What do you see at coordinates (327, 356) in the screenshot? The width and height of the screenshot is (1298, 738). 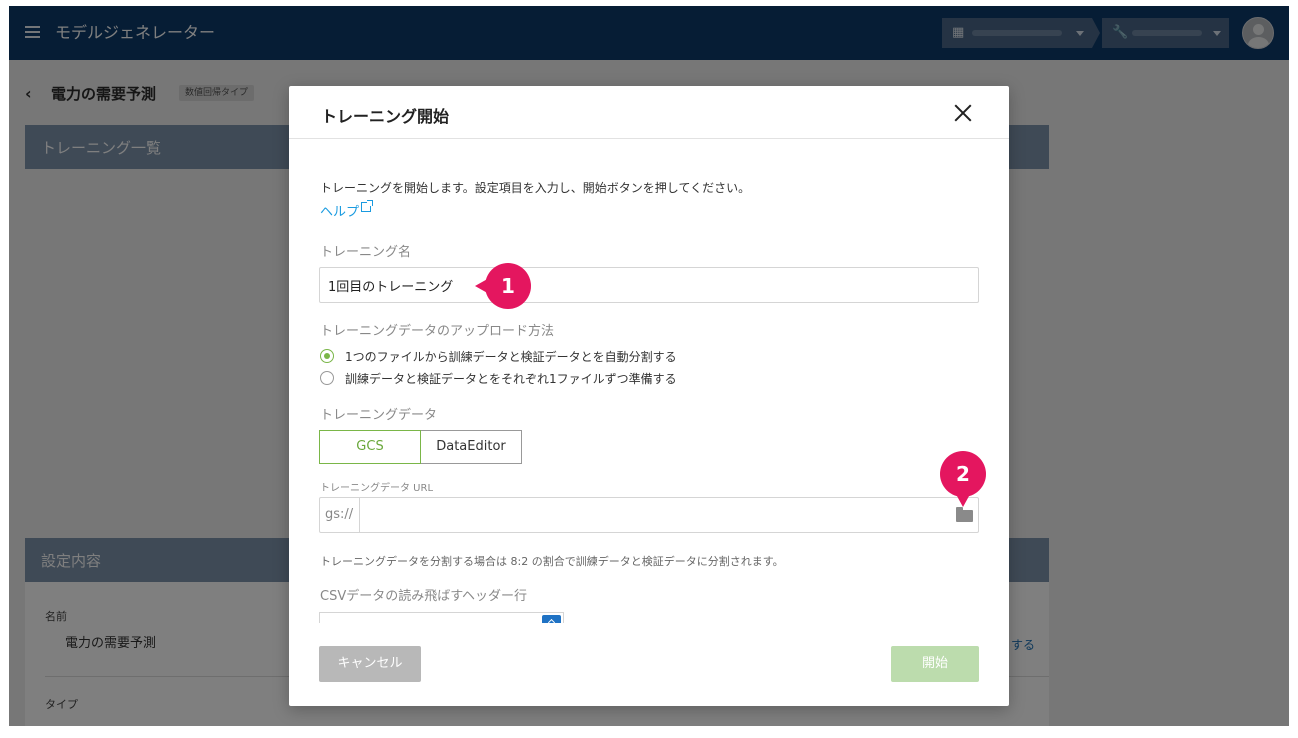 I see `radio-selected-icon` at bounding box center [327, 356].